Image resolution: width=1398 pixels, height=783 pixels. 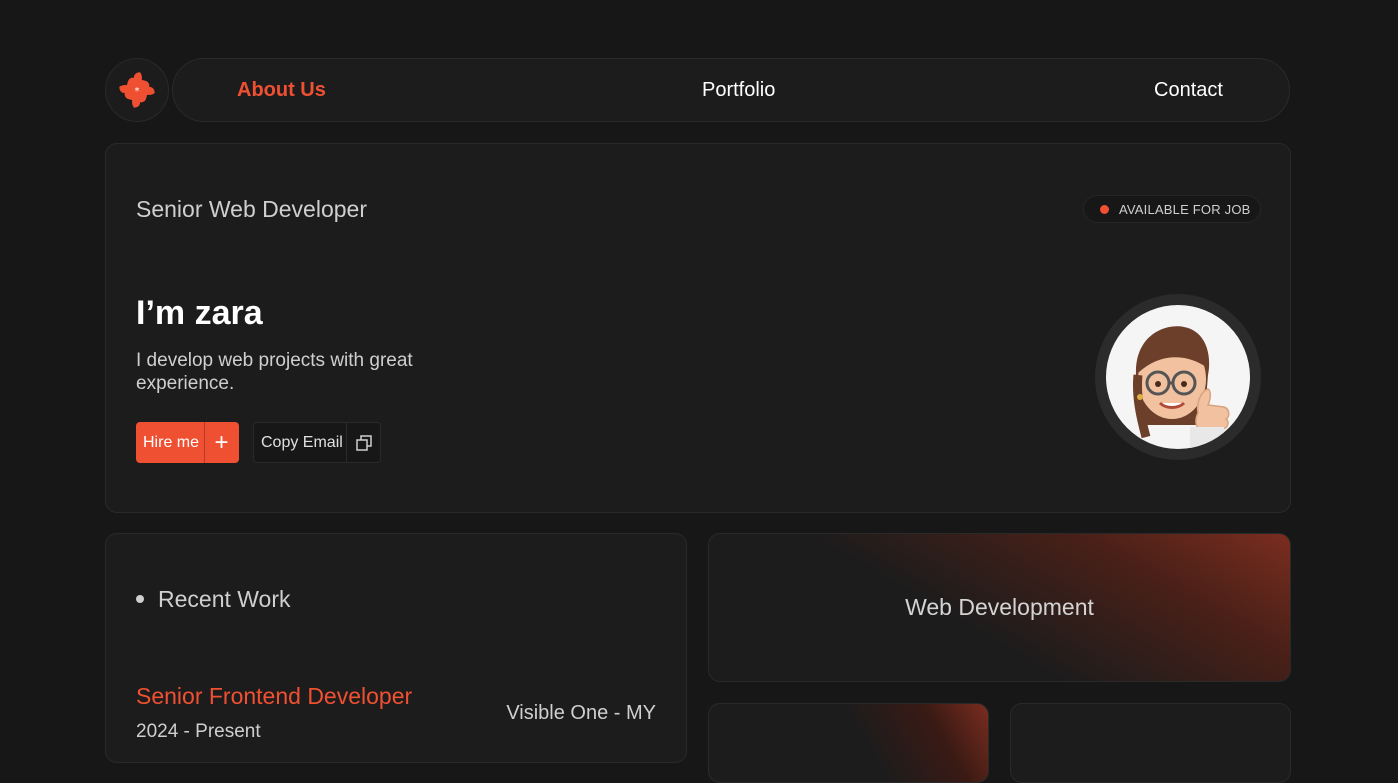 I want to click on avatar-frame, so click(x=1178, y=377).